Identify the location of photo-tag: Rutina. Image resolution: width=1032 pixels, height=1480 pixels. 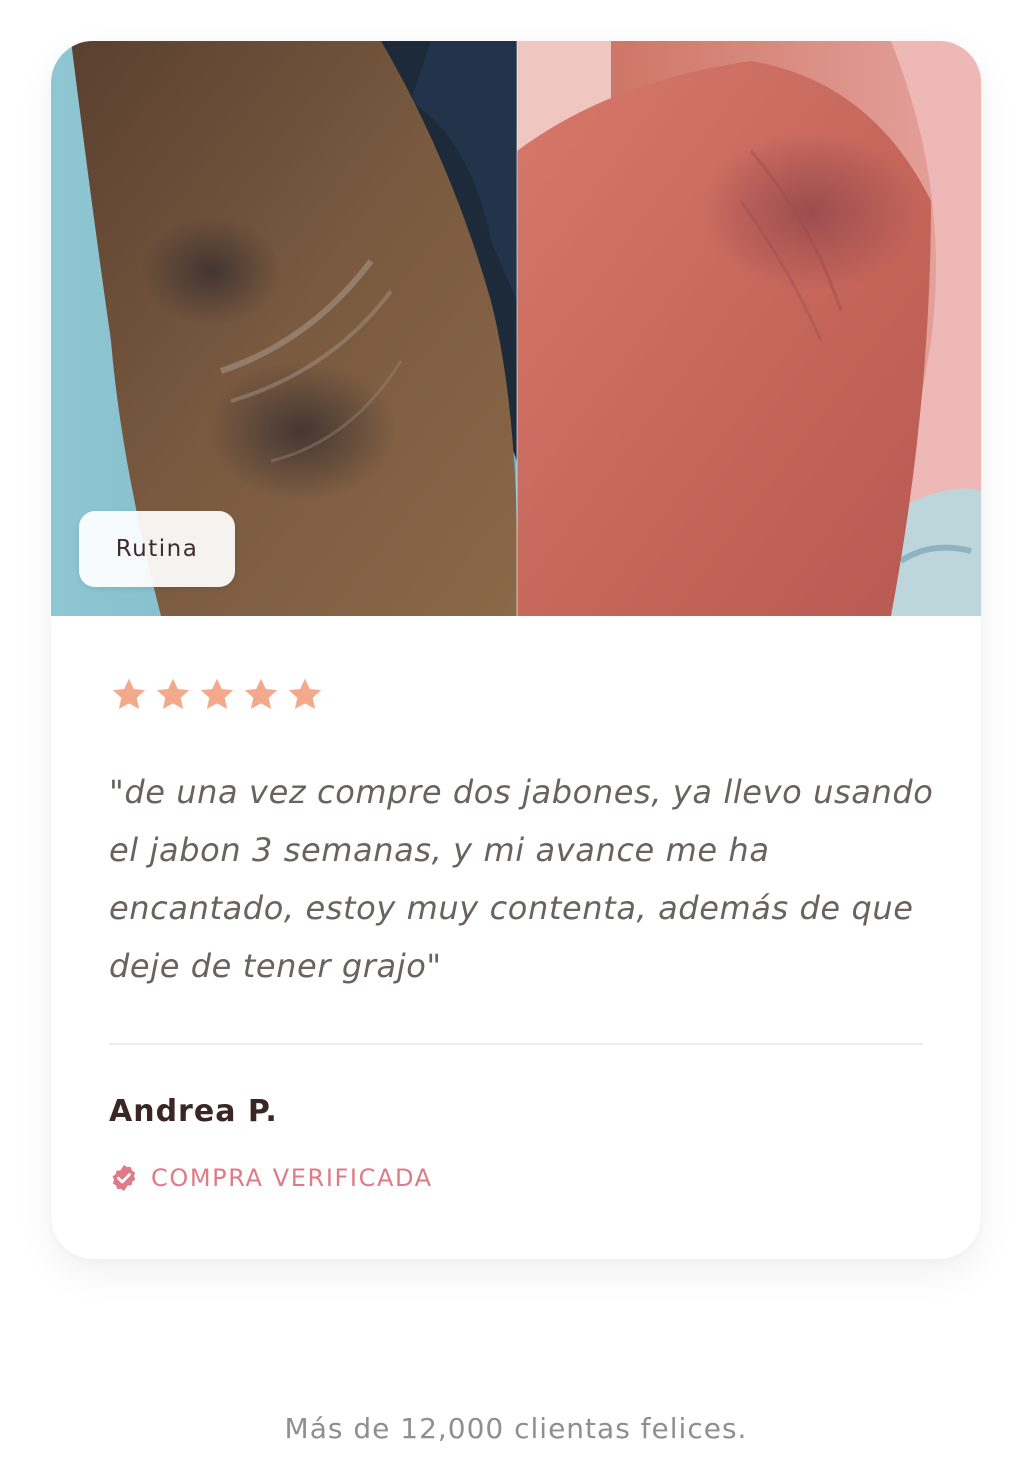
(157, 549).